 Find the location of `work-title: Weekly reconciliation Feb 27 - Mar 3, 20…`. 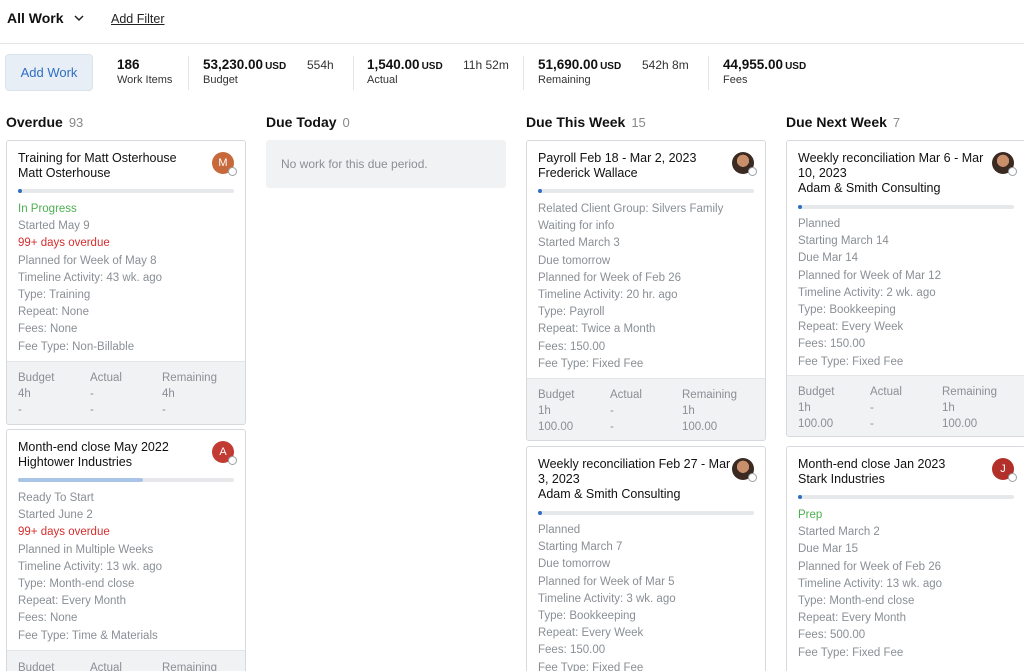

work-title: Weekly reconciliation Feb 27 - Mar 3, 20… is located at coordinates (634, 471).